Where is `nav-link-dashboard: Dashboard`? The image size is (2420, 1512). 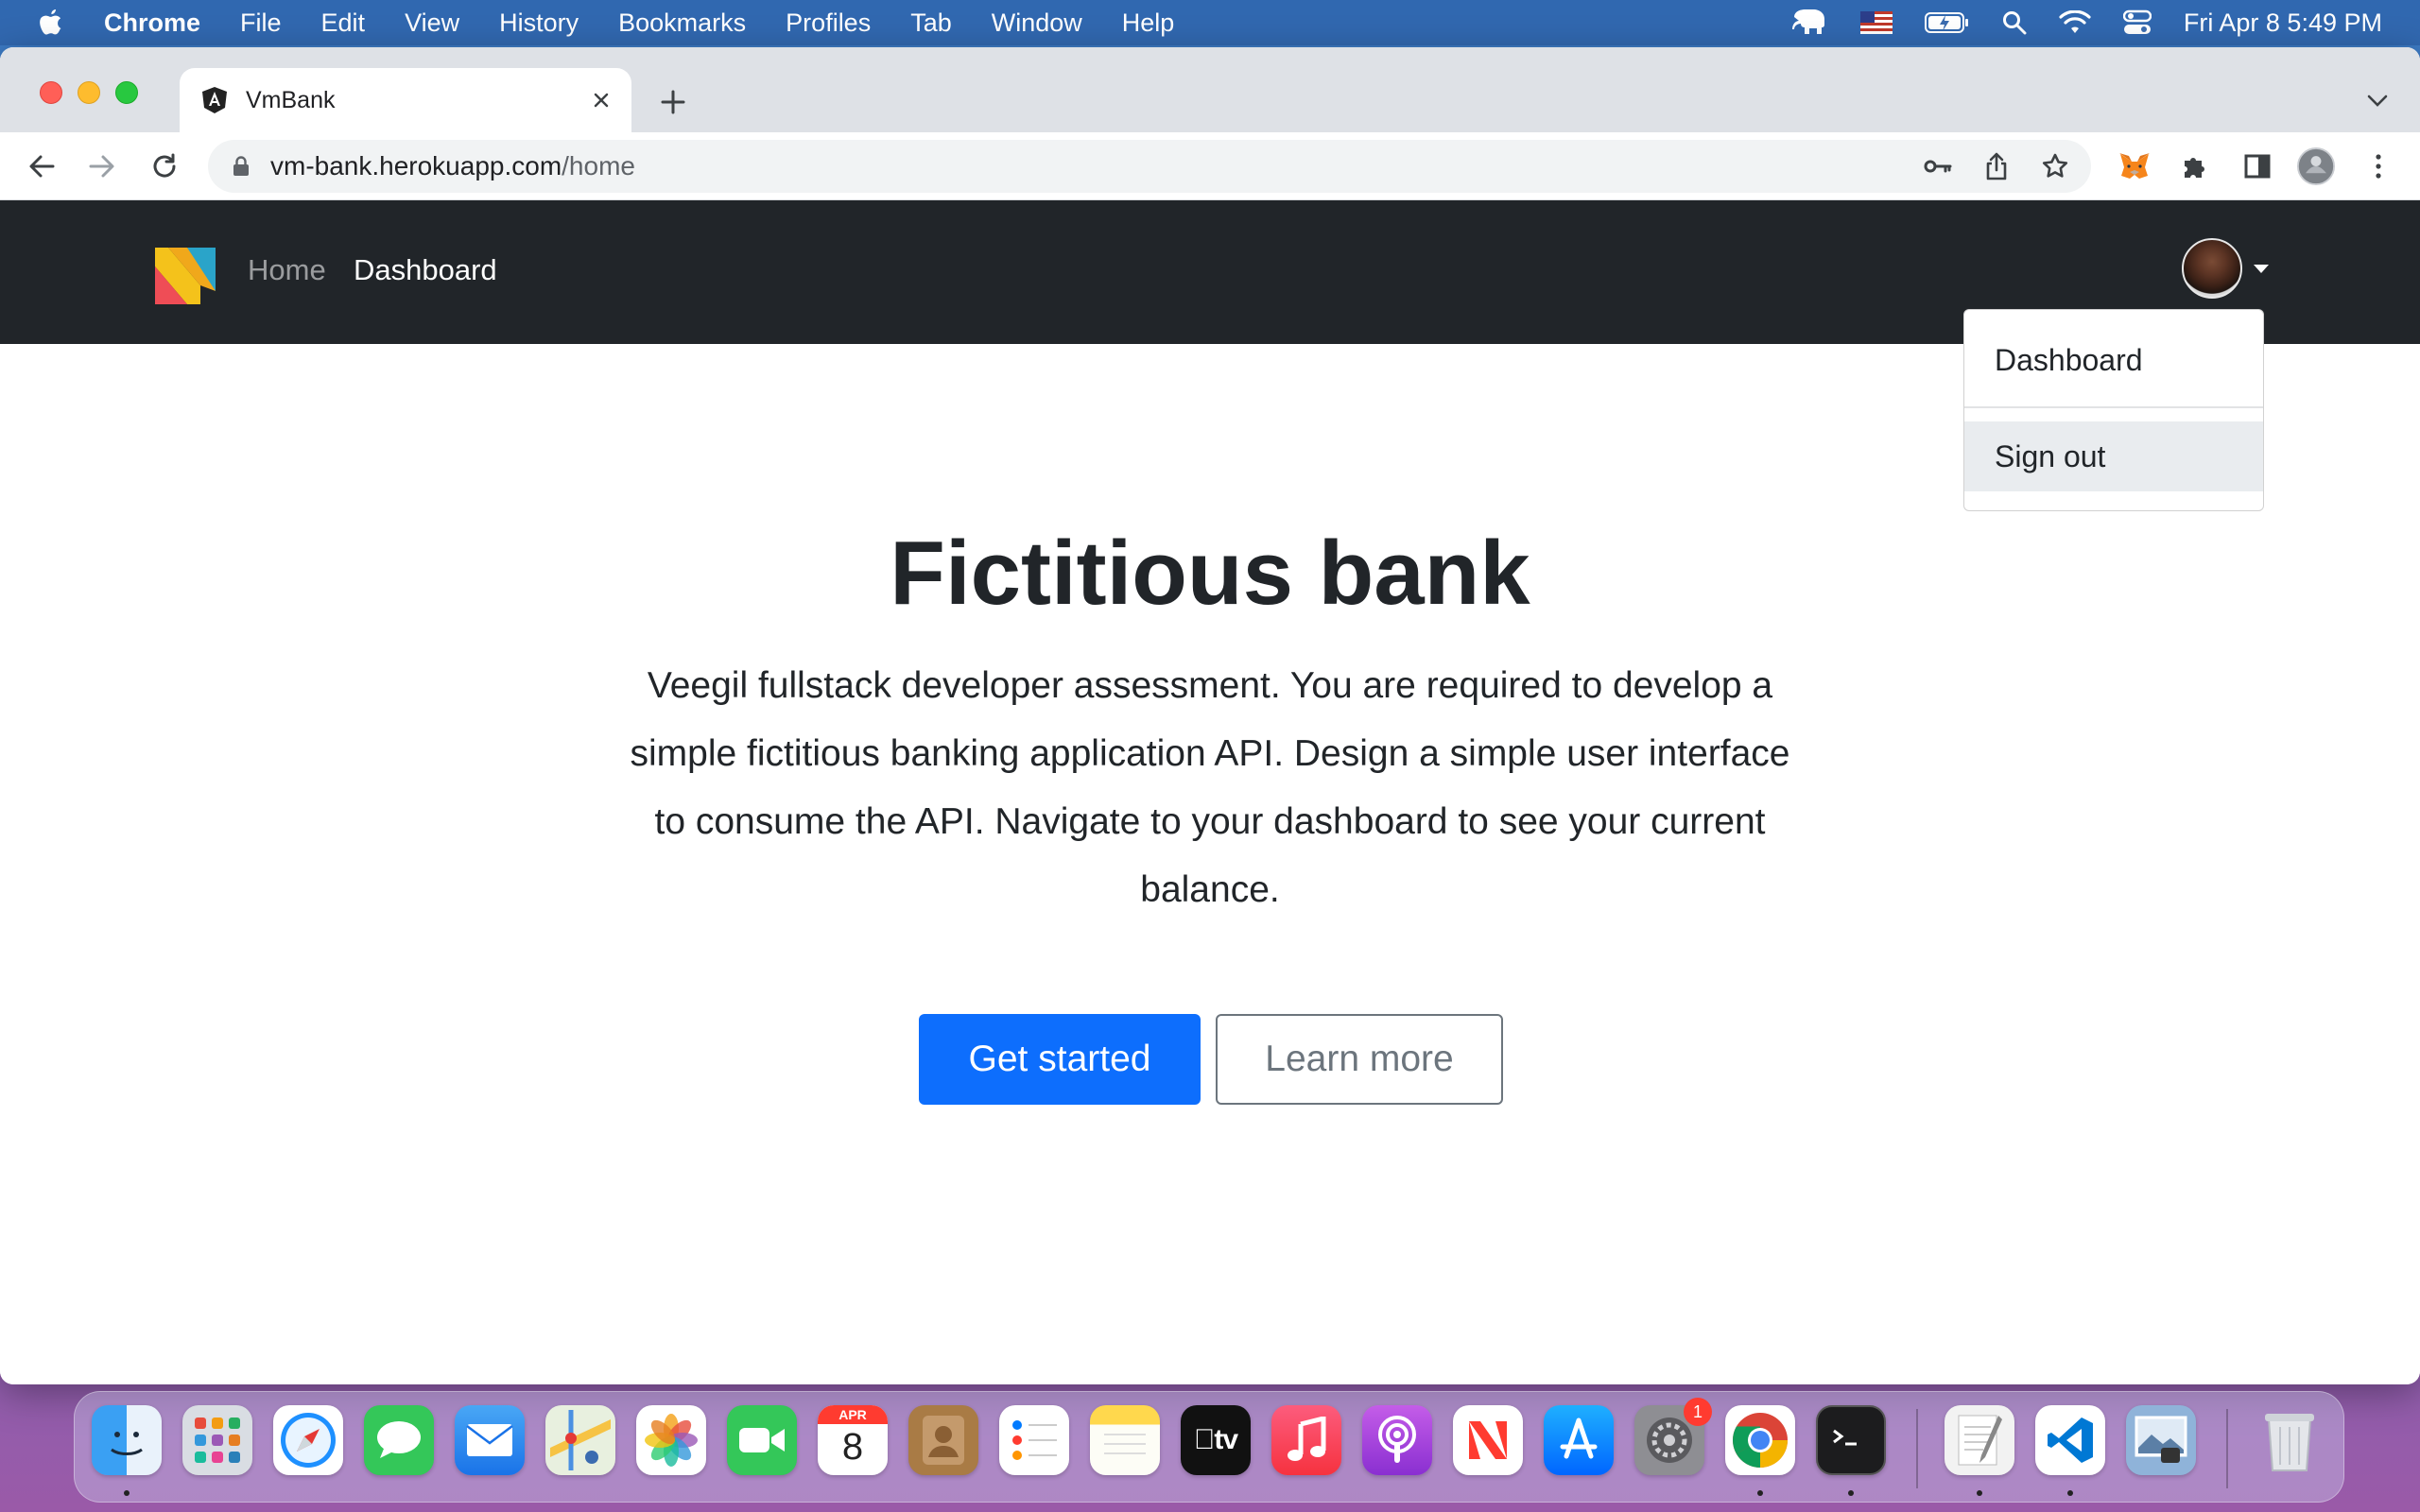
nav-link-dashboard: Dashboard is located at coordinates (425, 270).